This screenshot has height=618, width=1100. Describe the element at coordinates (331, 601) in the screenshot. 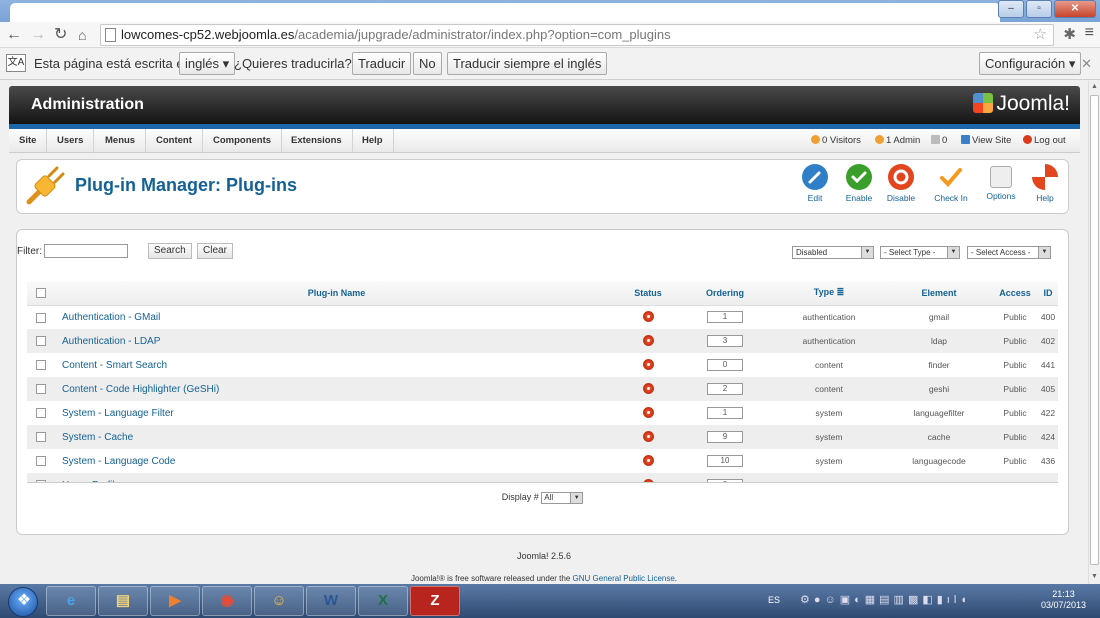

I see `word-icon: W` at that location.